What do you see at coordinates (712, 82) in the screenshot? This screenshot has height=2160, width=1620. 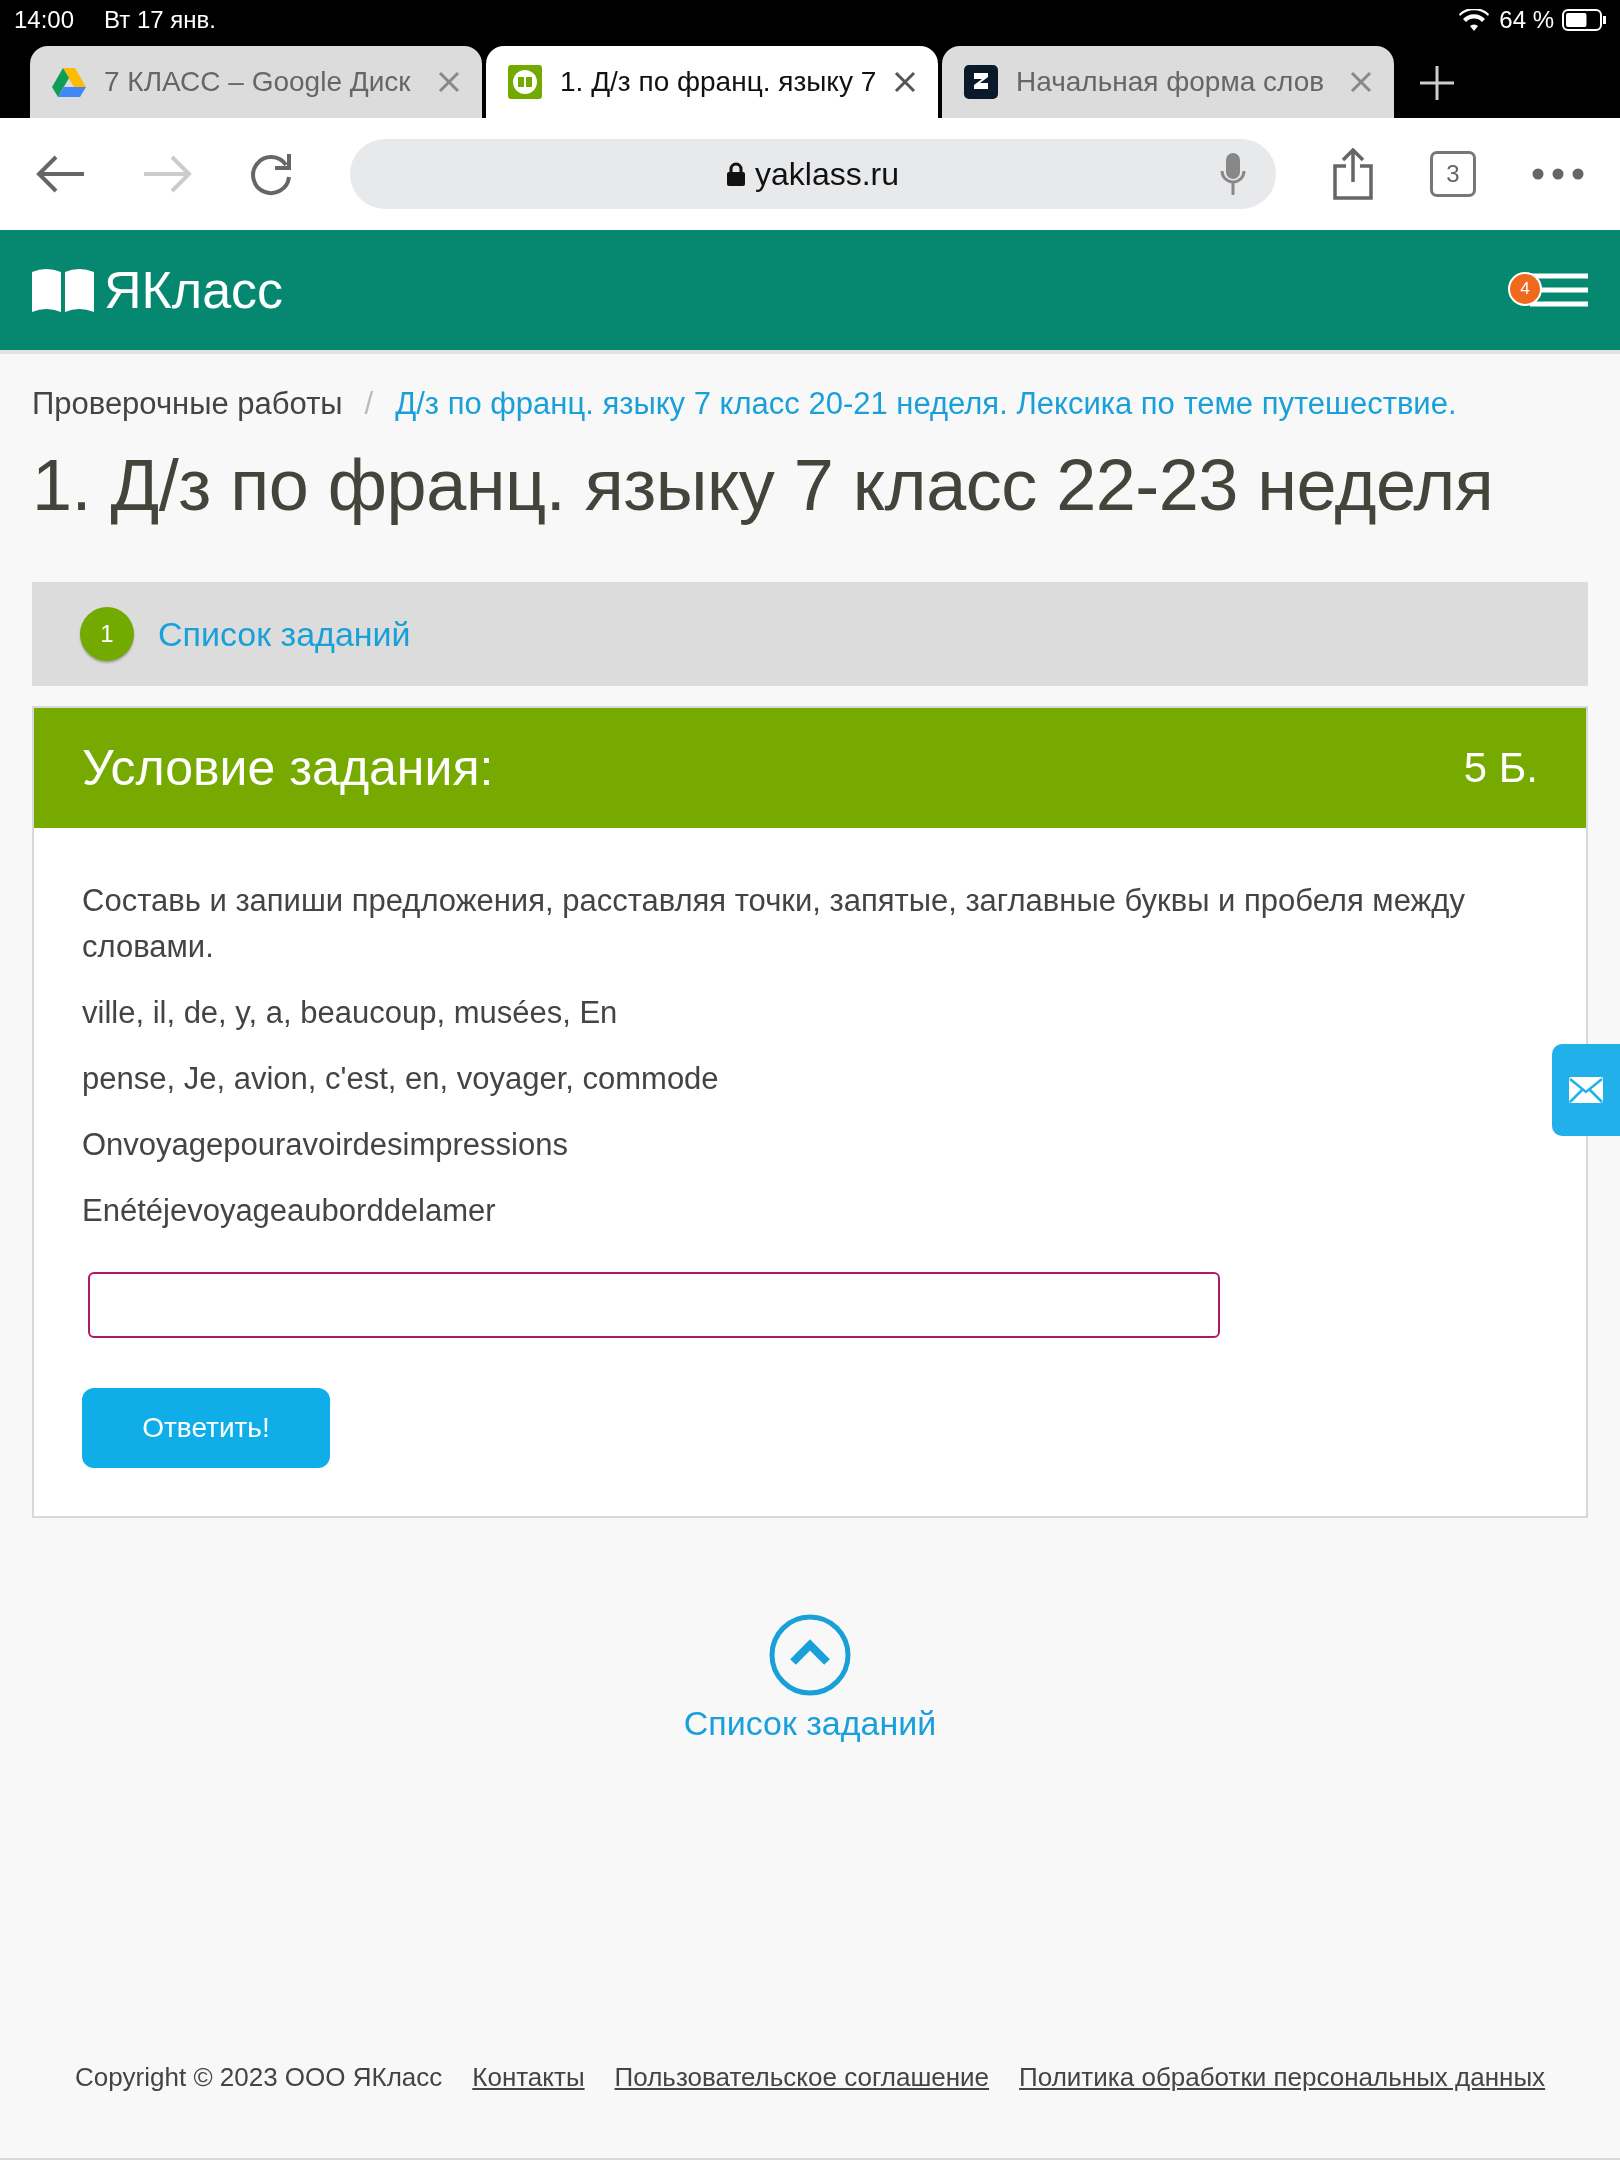 I see `browser-tab: 1. Д/з по франц. языку 7` at bounding box center [712, 82].